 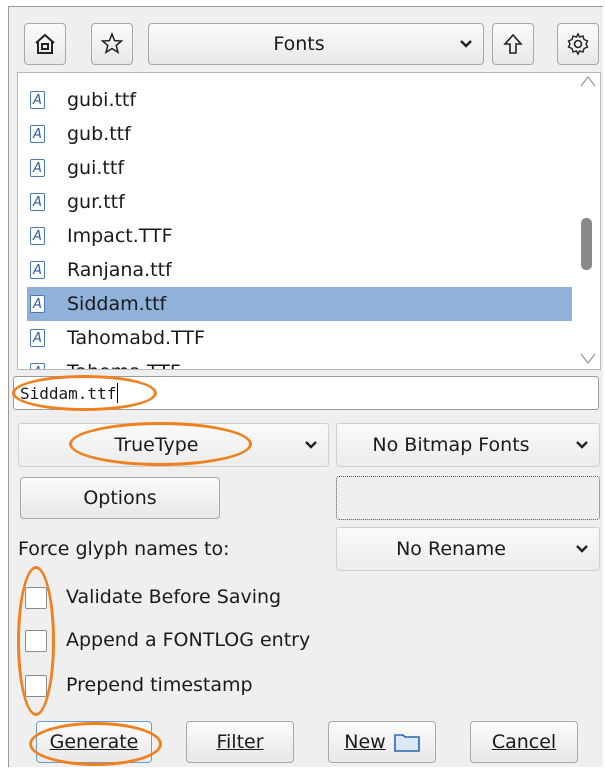 I want to click on new-folder-button: New, so click(x=382, y=742).